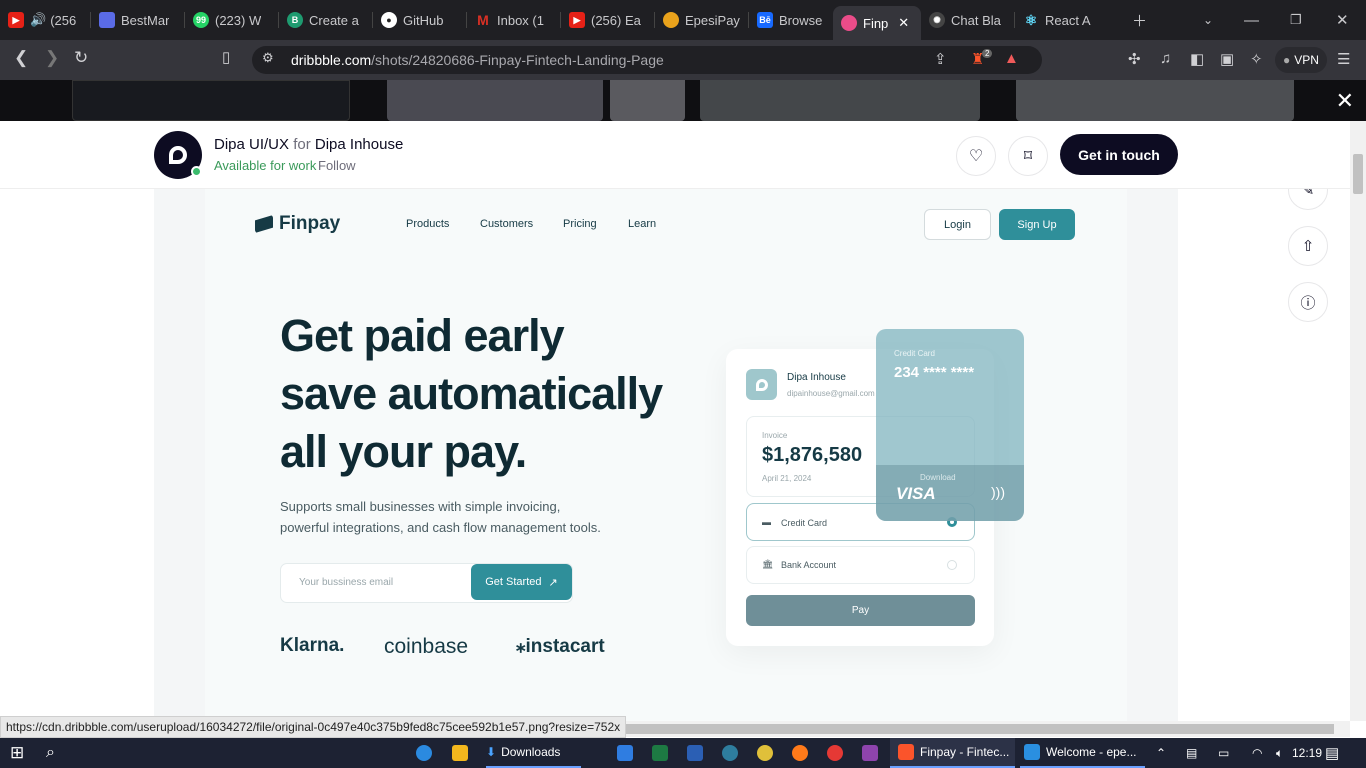 The width and height of the screenshot is (1366, 768). What do you see at coordinates (1345, 101) in the screenshot?
I see `close-modal-icon: ✕` at bounding box center [1345, 101].